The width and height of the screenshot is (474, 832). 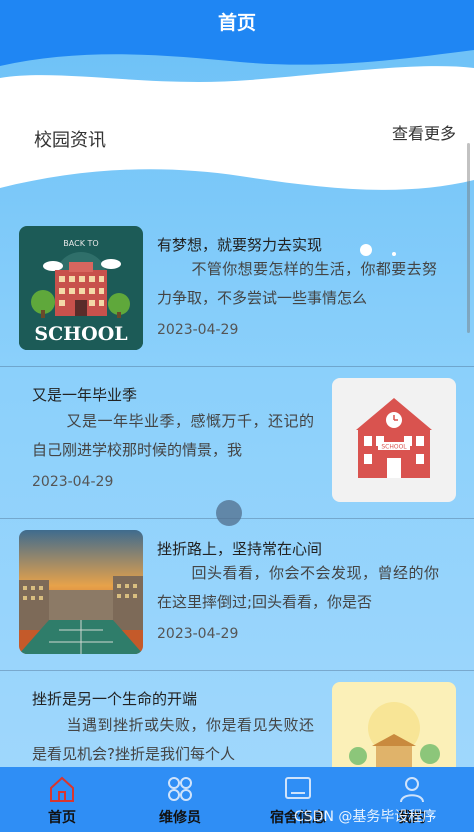 What do you see at coordinates (394, 440) in the screenshot?
I see `school-building-icon: SCHOOL` at bounding box center [394, 440].